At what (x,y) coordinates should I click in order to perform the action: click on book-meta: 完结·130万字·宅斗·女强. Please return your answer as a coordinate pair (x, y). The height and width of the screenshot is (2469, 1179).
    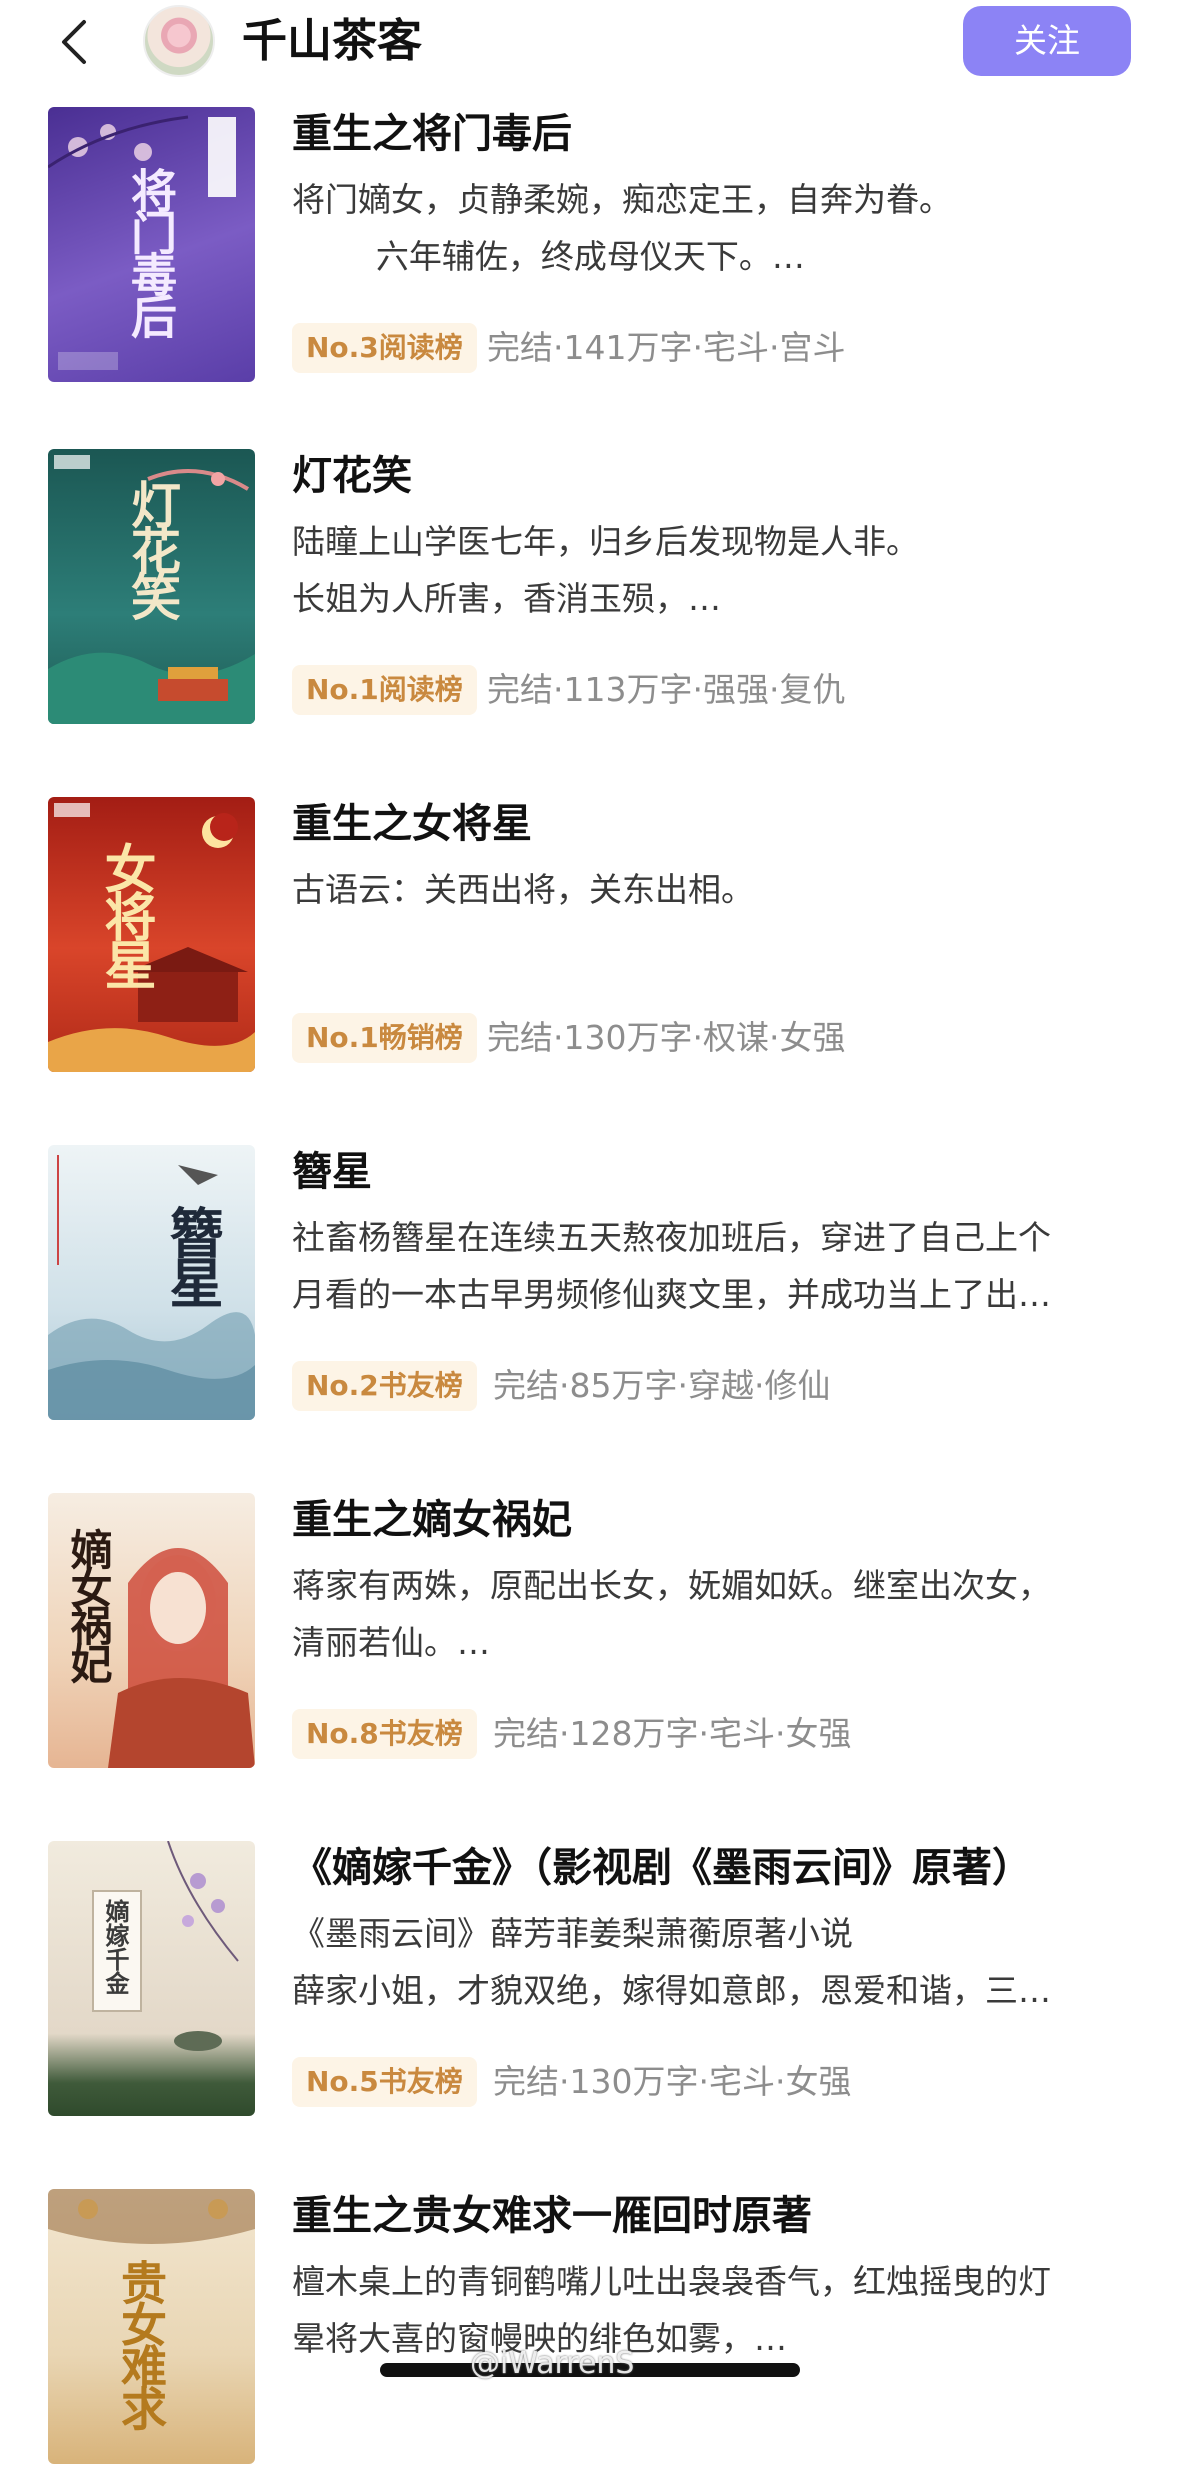
    Looking at the image, I should click on (672, 2081).